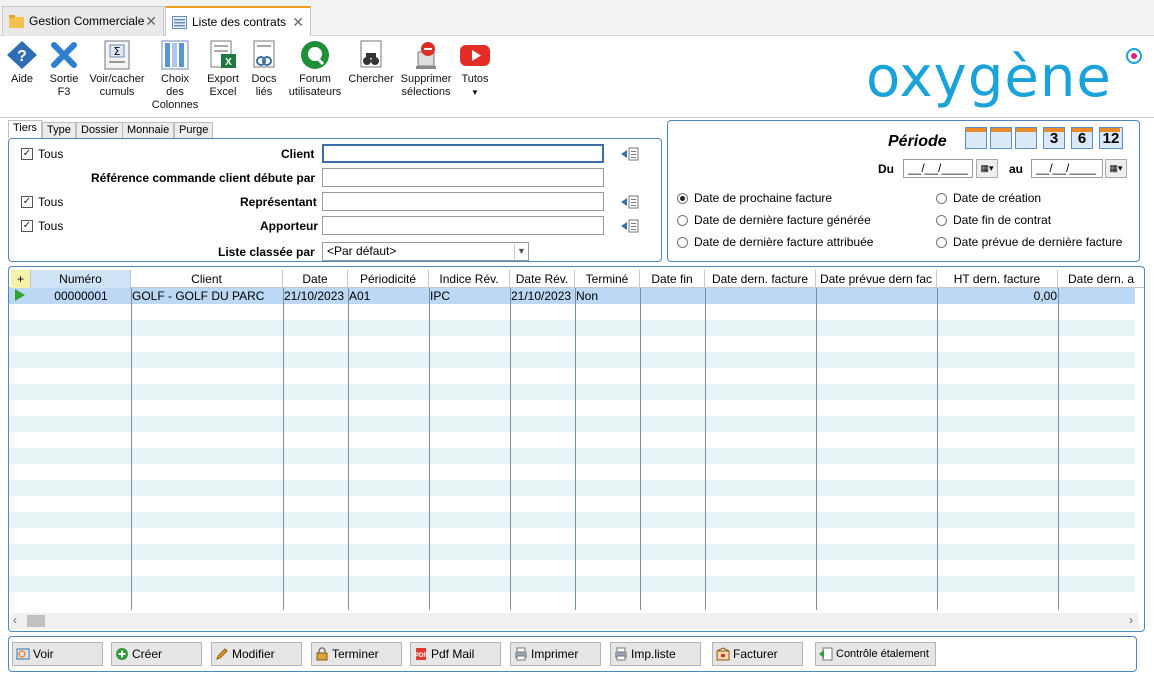 The height and width of the screenshot is (682, 1154). I want to click on pdf-mail-button: PDF Pdf Mail, so click(455, 654).